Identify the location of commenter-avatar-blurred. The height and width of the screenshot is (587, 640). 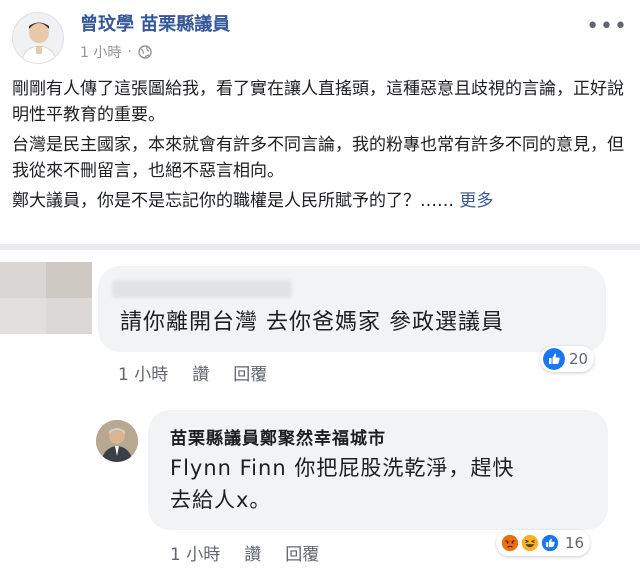
(46, 298).